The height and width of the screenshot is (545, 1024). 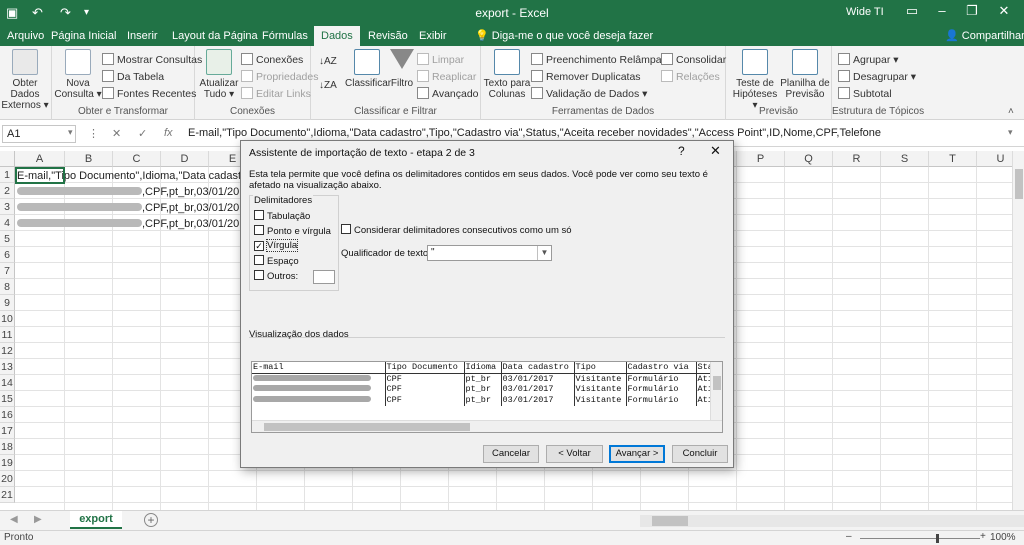 What do you see at coordinates (637, 454) in the screenshot?
I see `next-button: Avançar >` at bounding box center [637, 454].